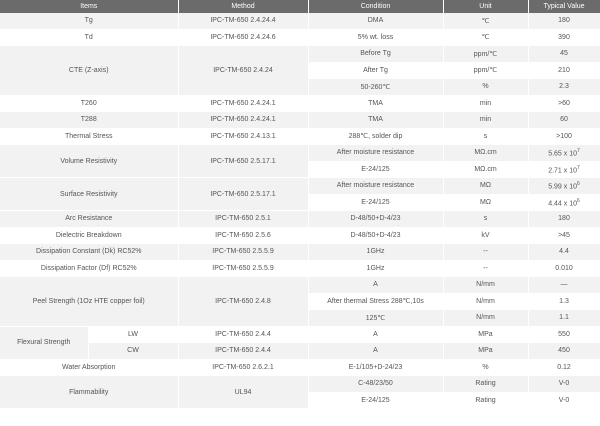 The image size is (600, 426). Describe the element at coordinates (564, 87) in the screenshot. I see `value-cell: 2.3` at that location.